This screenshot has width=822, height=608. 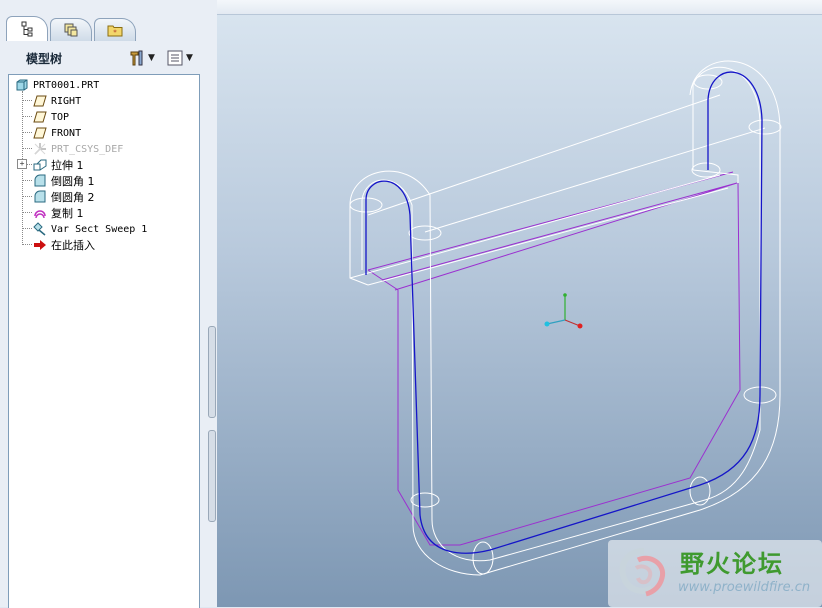 I want to click on tree-item-front: FRONT, so click(x=57, y=133).